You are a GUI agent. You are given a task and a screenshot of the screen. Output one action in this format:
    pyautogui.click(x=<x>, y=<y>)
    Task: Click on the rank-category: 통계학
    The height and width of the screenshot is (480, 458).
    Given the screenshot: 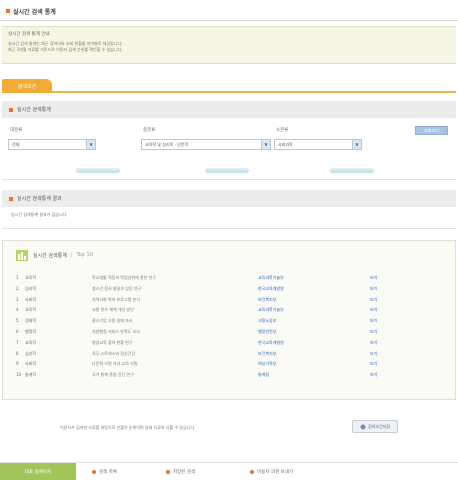 What is the action you would take?
    pyautogui.click(x=31, y=375)
    